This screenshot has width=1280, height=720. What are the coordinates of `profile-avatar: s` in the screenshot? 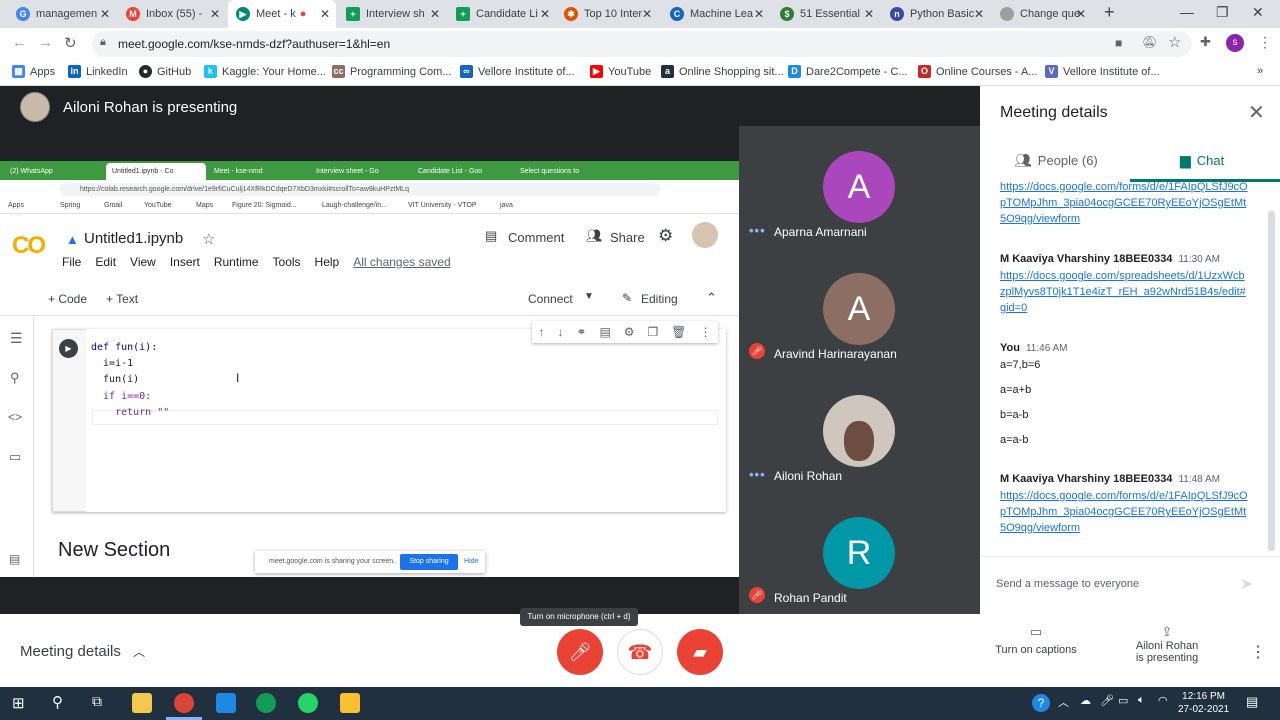 It's located at (1235, 43).